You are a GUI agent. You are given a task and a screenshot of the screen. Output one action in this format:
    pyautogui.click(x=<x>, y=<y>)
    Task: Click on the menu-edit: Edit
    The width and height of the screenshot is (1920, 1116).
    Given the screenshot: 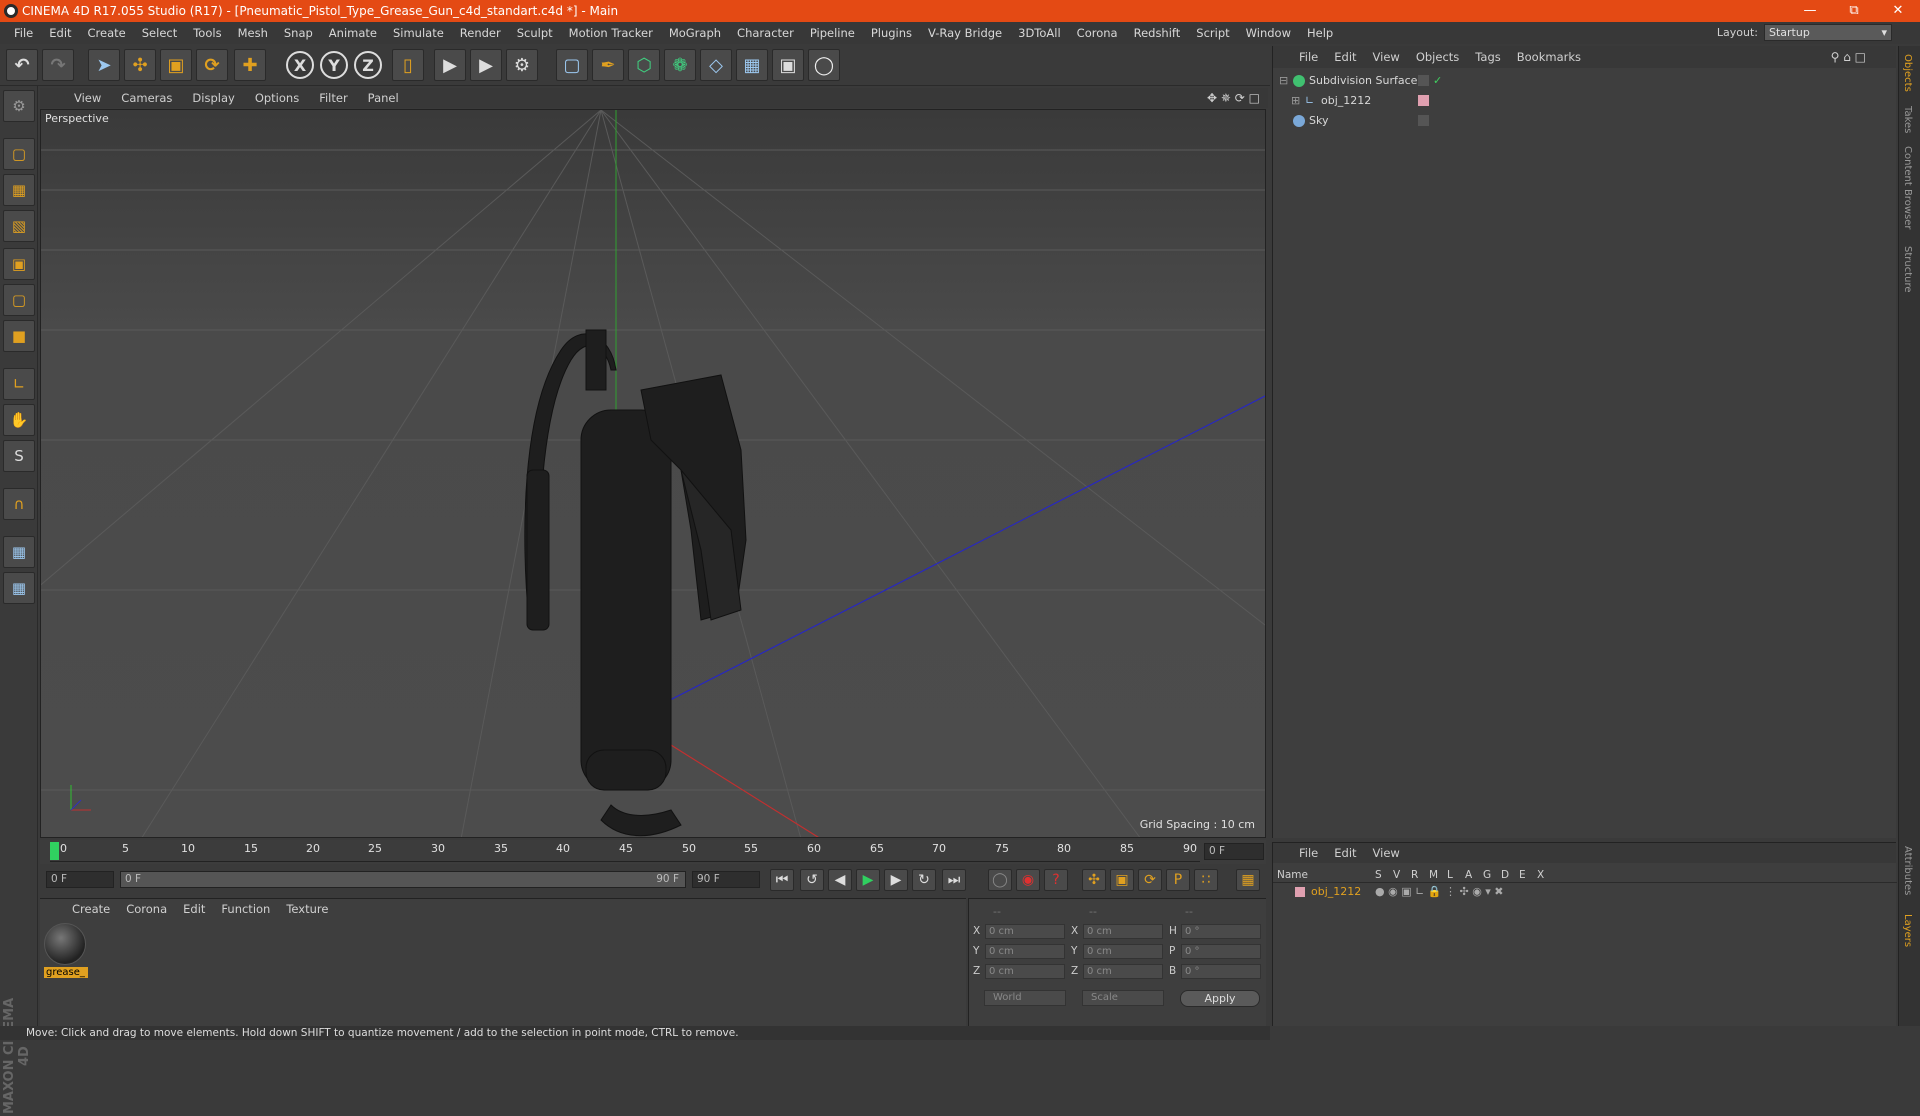 What is the action you would take?
    pyautogui.click(x=60, y=33)
    